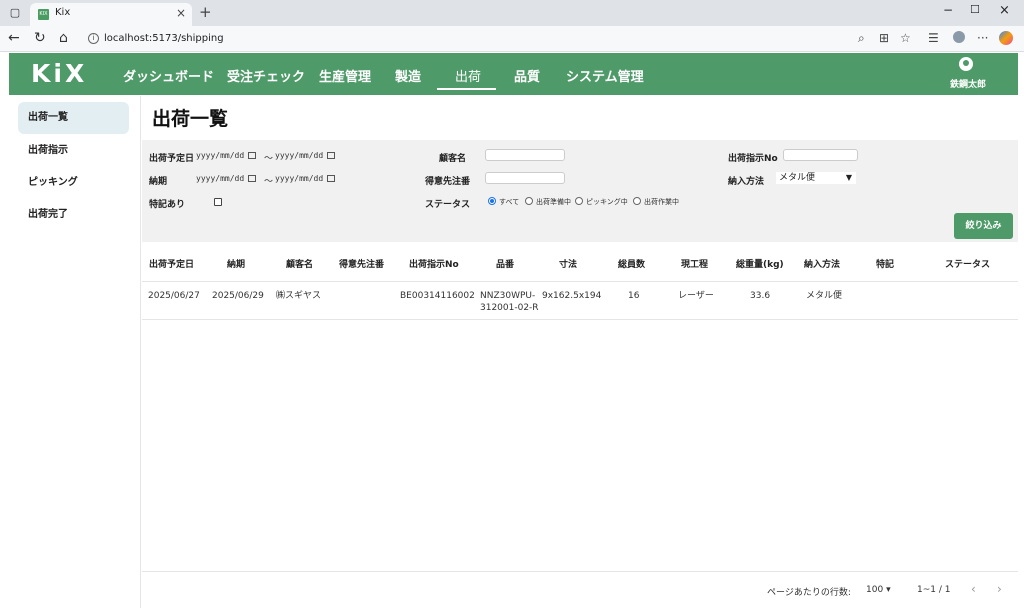  I want to click on nav-manufacturing: 製造, so click(408, 75).